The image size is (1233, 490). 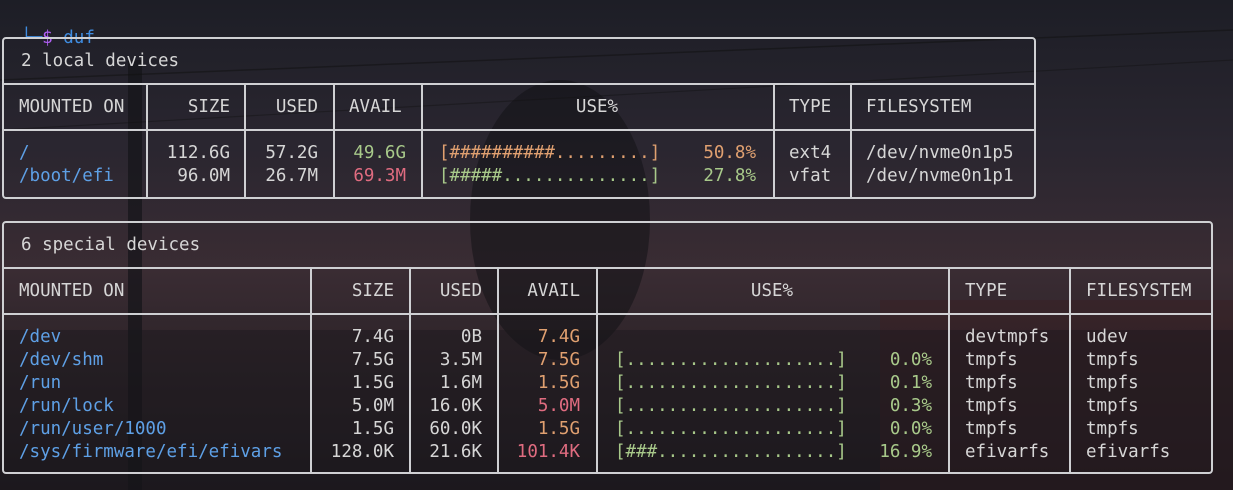 What do you see at coordinates (1007, 337) in the screenshot?
I see `table-row-type: devtmpfs` at bounding box center [1007, 337].